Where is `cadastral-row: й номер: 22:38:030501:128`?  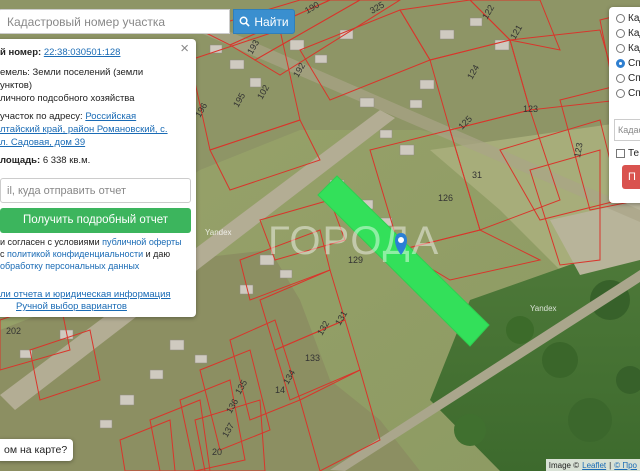
cadastral-row: й номер: 22:38:030501:128 is located at coordinates (98, 52).